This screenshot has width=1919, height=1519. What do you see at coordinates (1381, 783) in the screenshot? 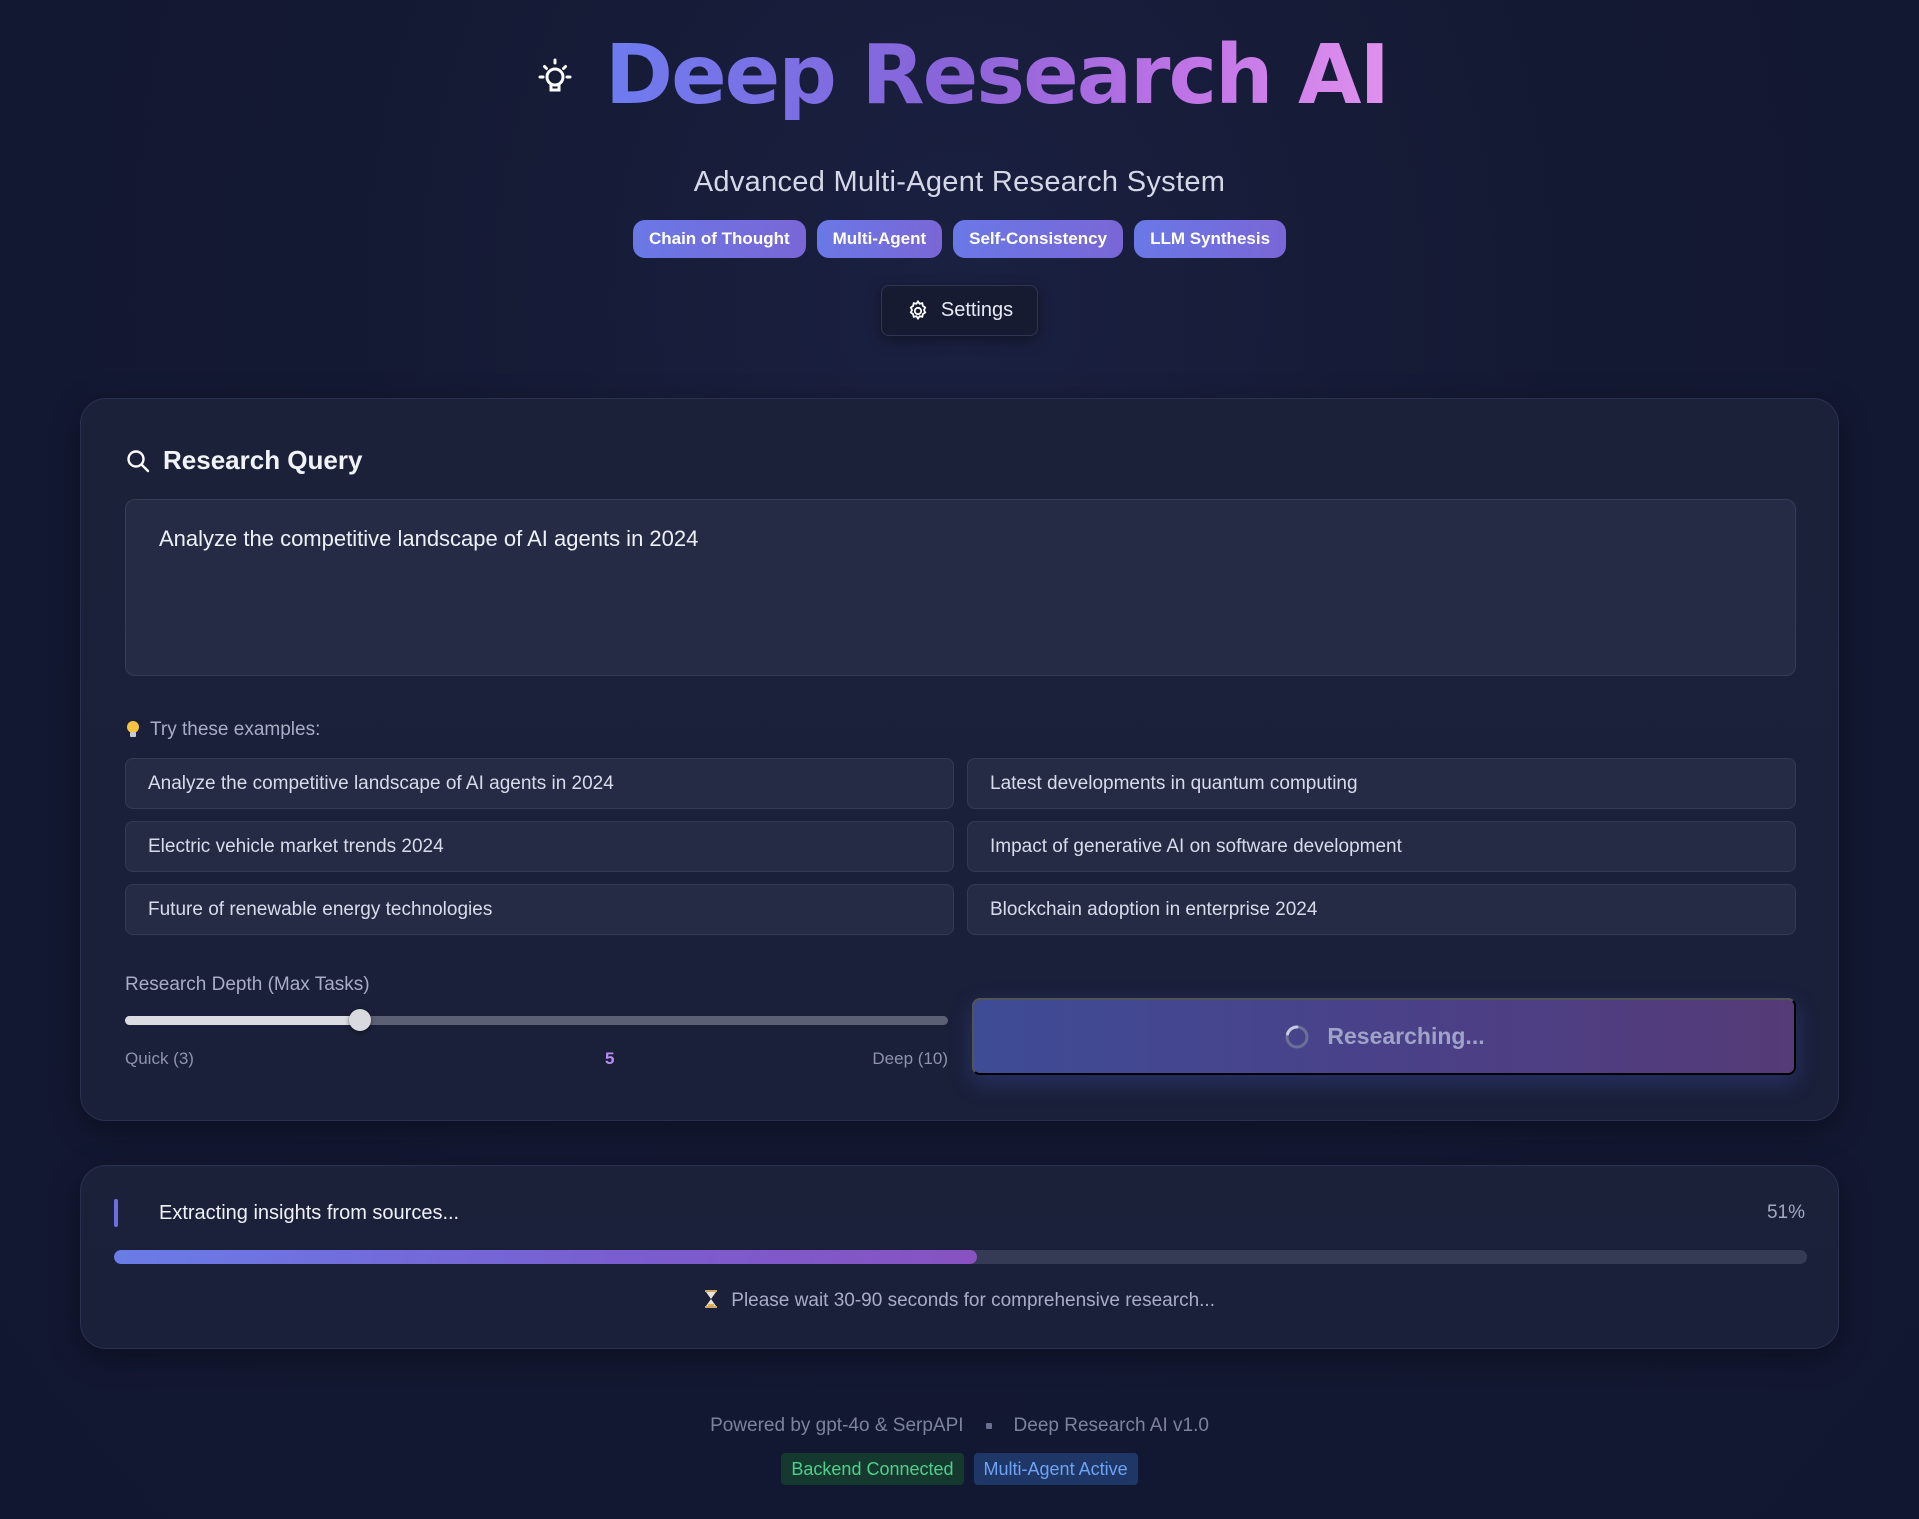
I see `example-query-button: Latest developments in quantum computing` at bounding box center [1381, 783].